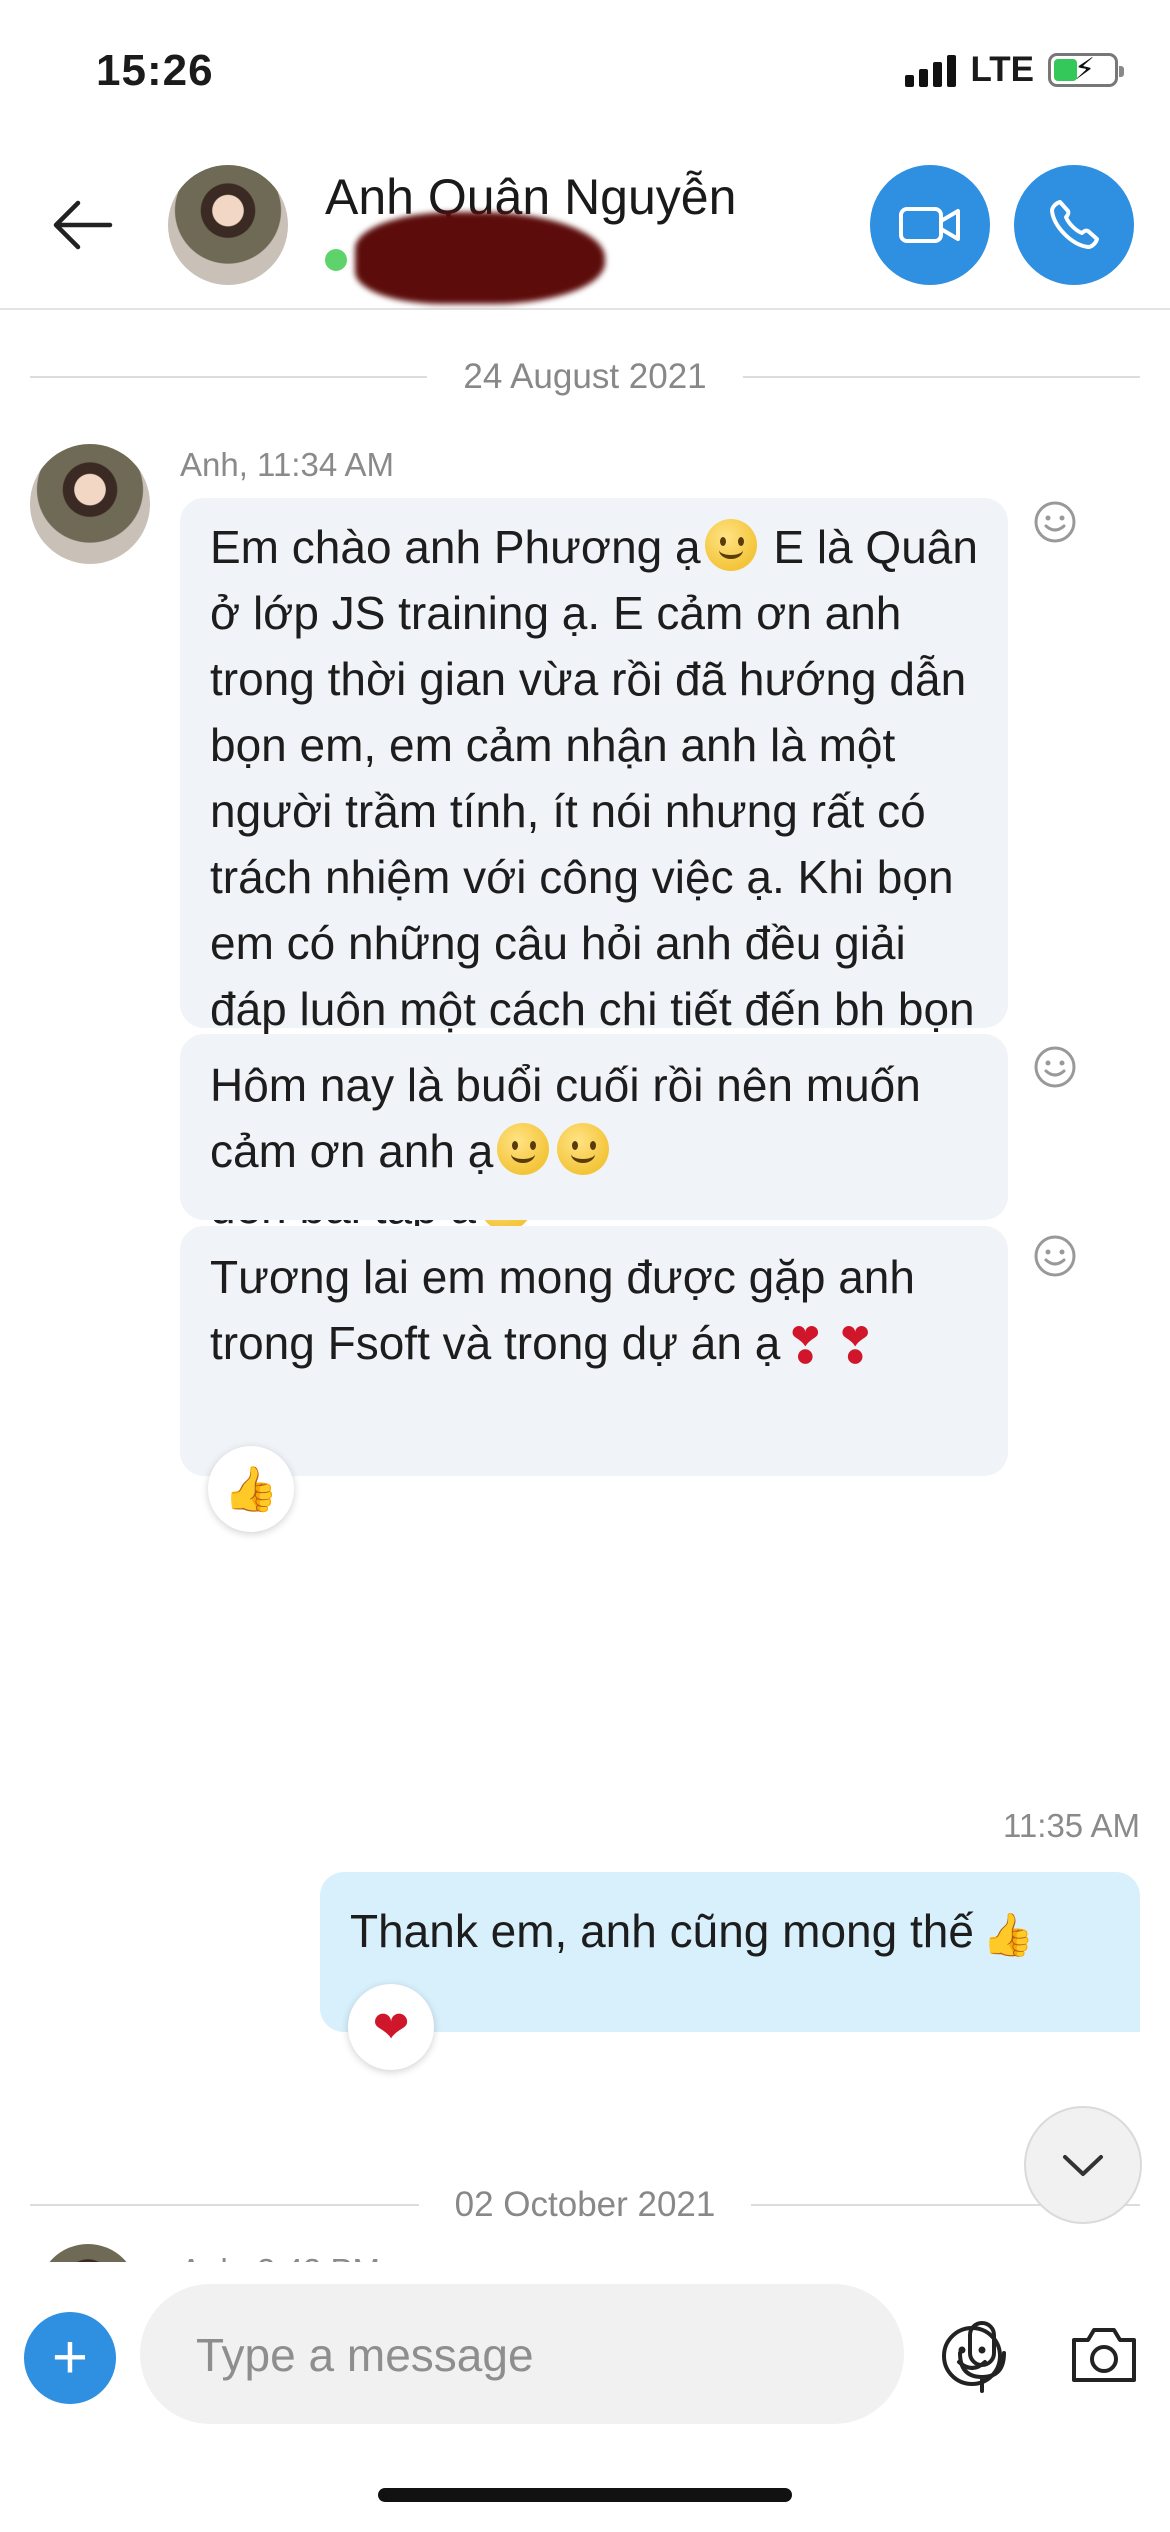  I want to click on message-text: Em chào anh Phương ạ, so click(455, 547).